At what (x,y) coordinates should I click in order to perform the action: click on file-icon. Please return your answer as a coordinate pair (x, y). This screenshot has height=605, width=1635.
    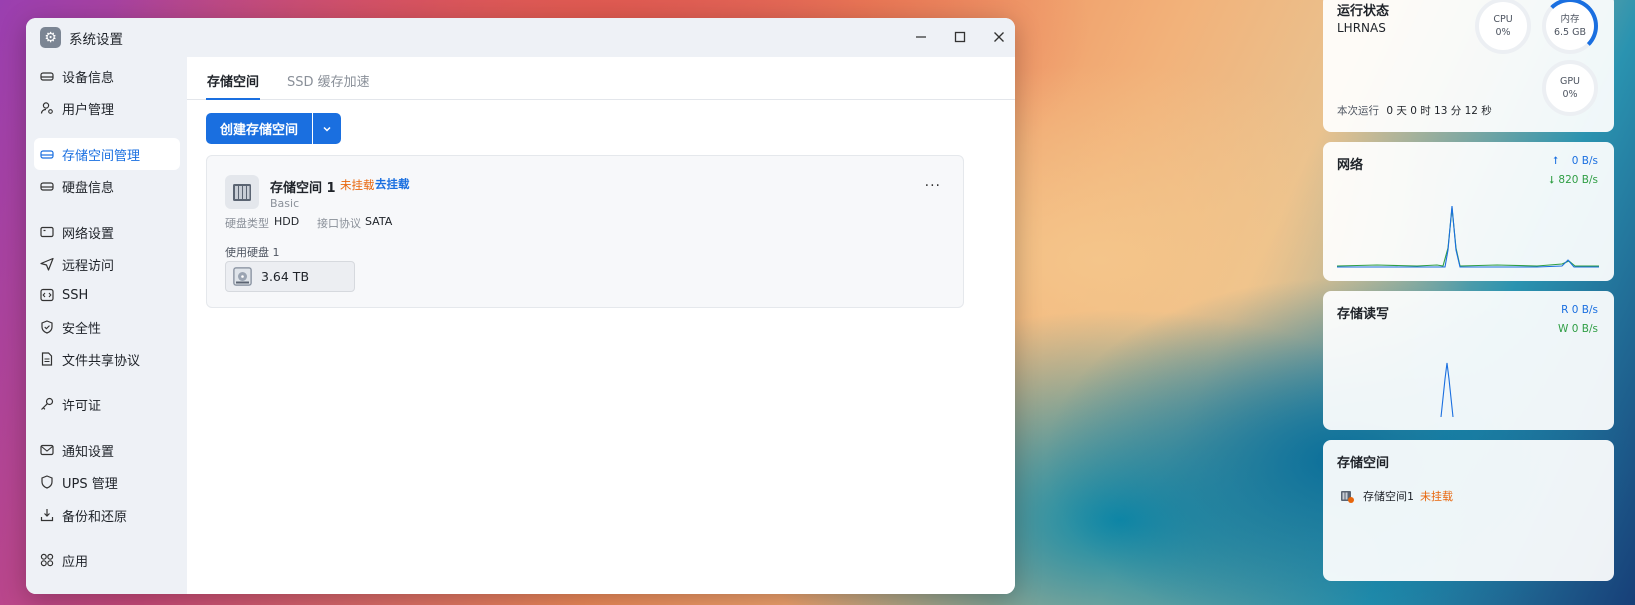
    Looking at the image, I should click on (47, 359).